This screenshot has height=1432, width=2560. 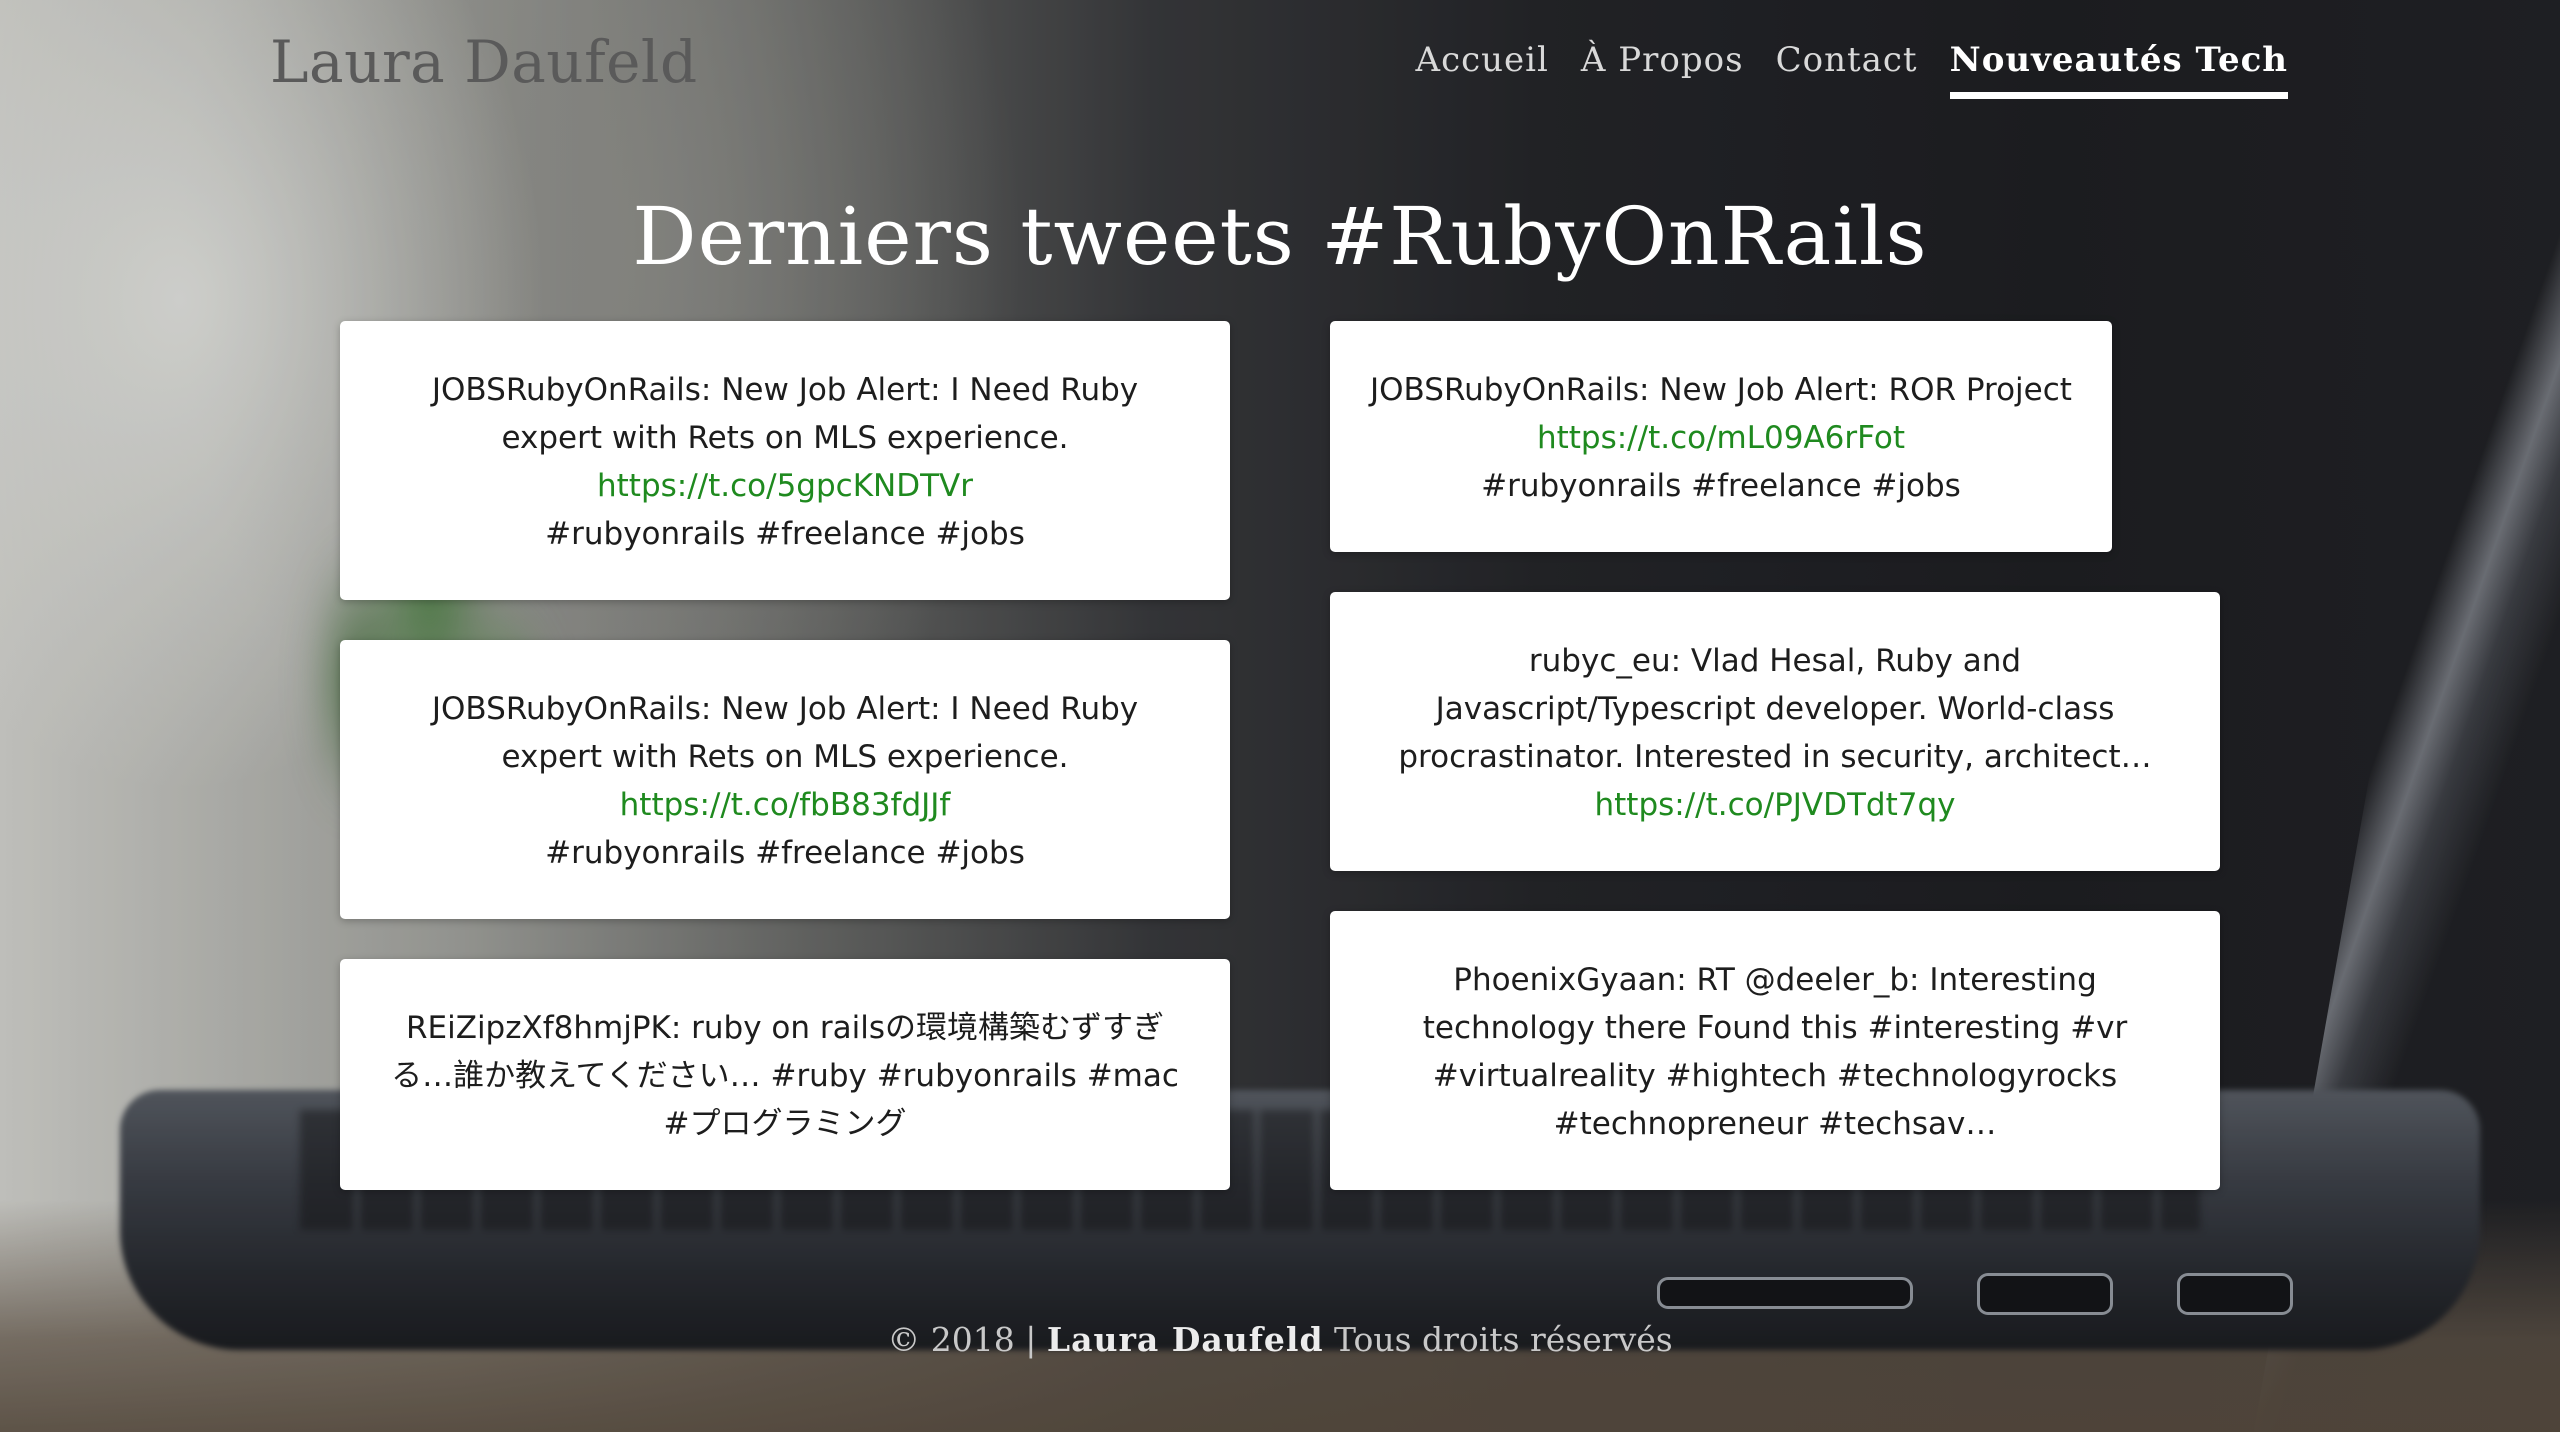 What do you see at coordinates (484, 62) in the screenshot?
I see `brand-logo: Laura Daufeld` at bounding box center [484, 62].